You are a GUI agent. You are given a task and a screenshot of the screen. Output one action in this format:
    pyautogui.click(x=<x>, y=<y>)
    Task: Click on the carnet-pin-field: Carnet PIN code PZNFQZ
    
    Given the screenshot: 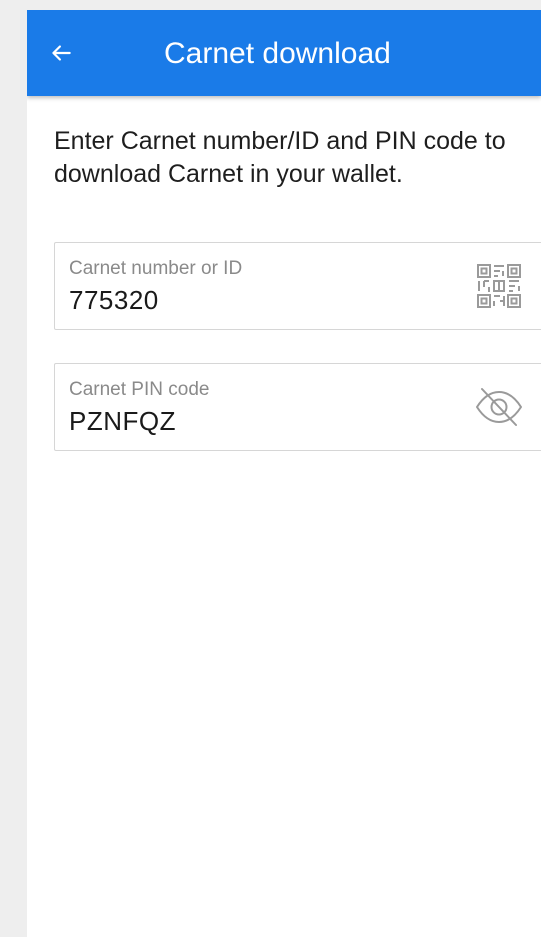 What is the action you would take?
    pyautogui.click(x=297, y=407)
    